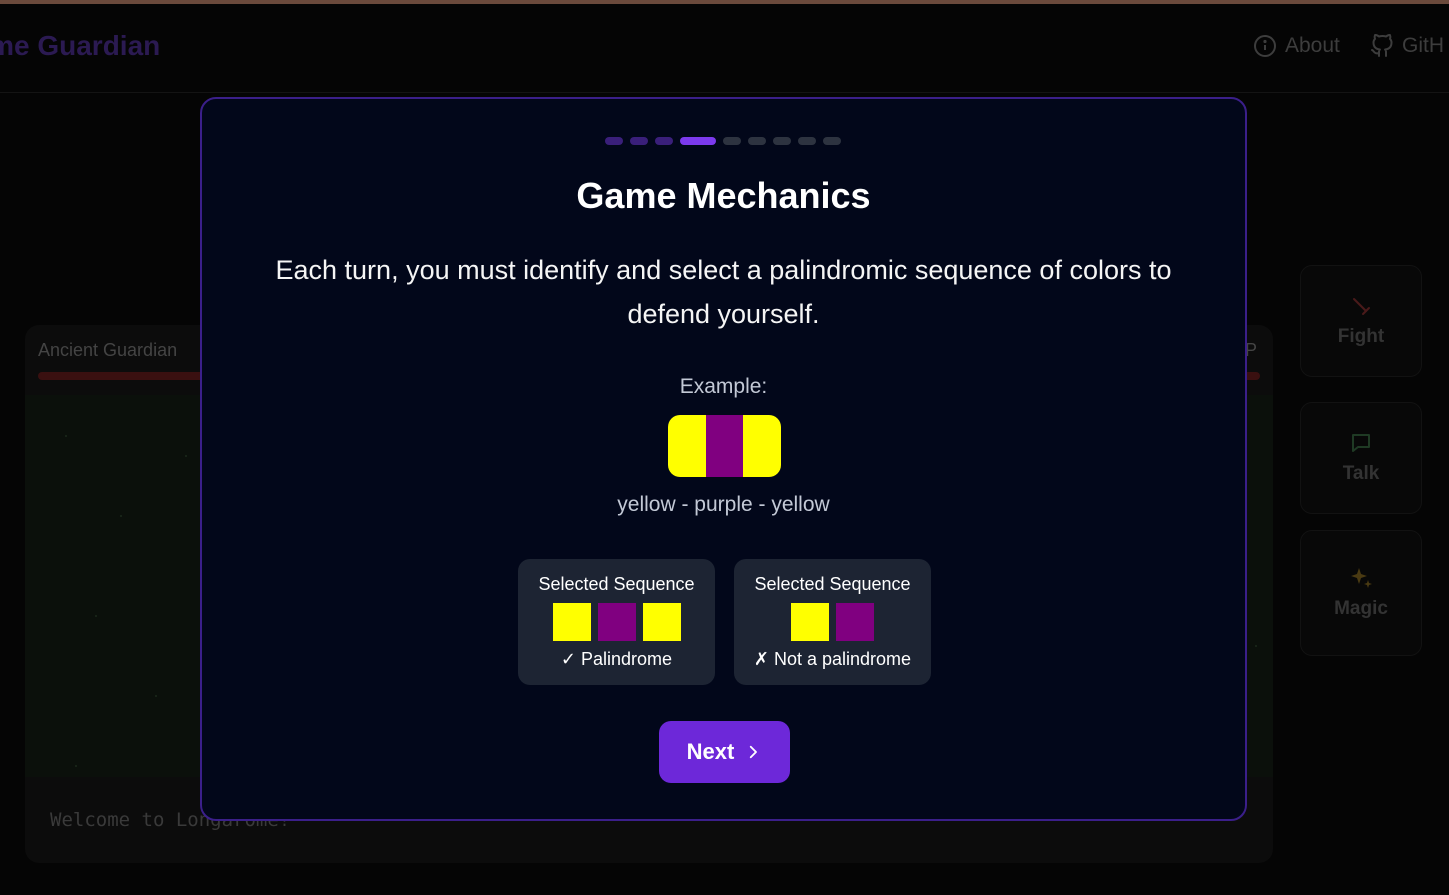 Image resolution: width=1449 pixels, height=895 pixels. What do you see at coordinates (832, 659) in the screenshot?
I see `card-result: ✗ Not a palindrome` at bounding box center [832, 659].